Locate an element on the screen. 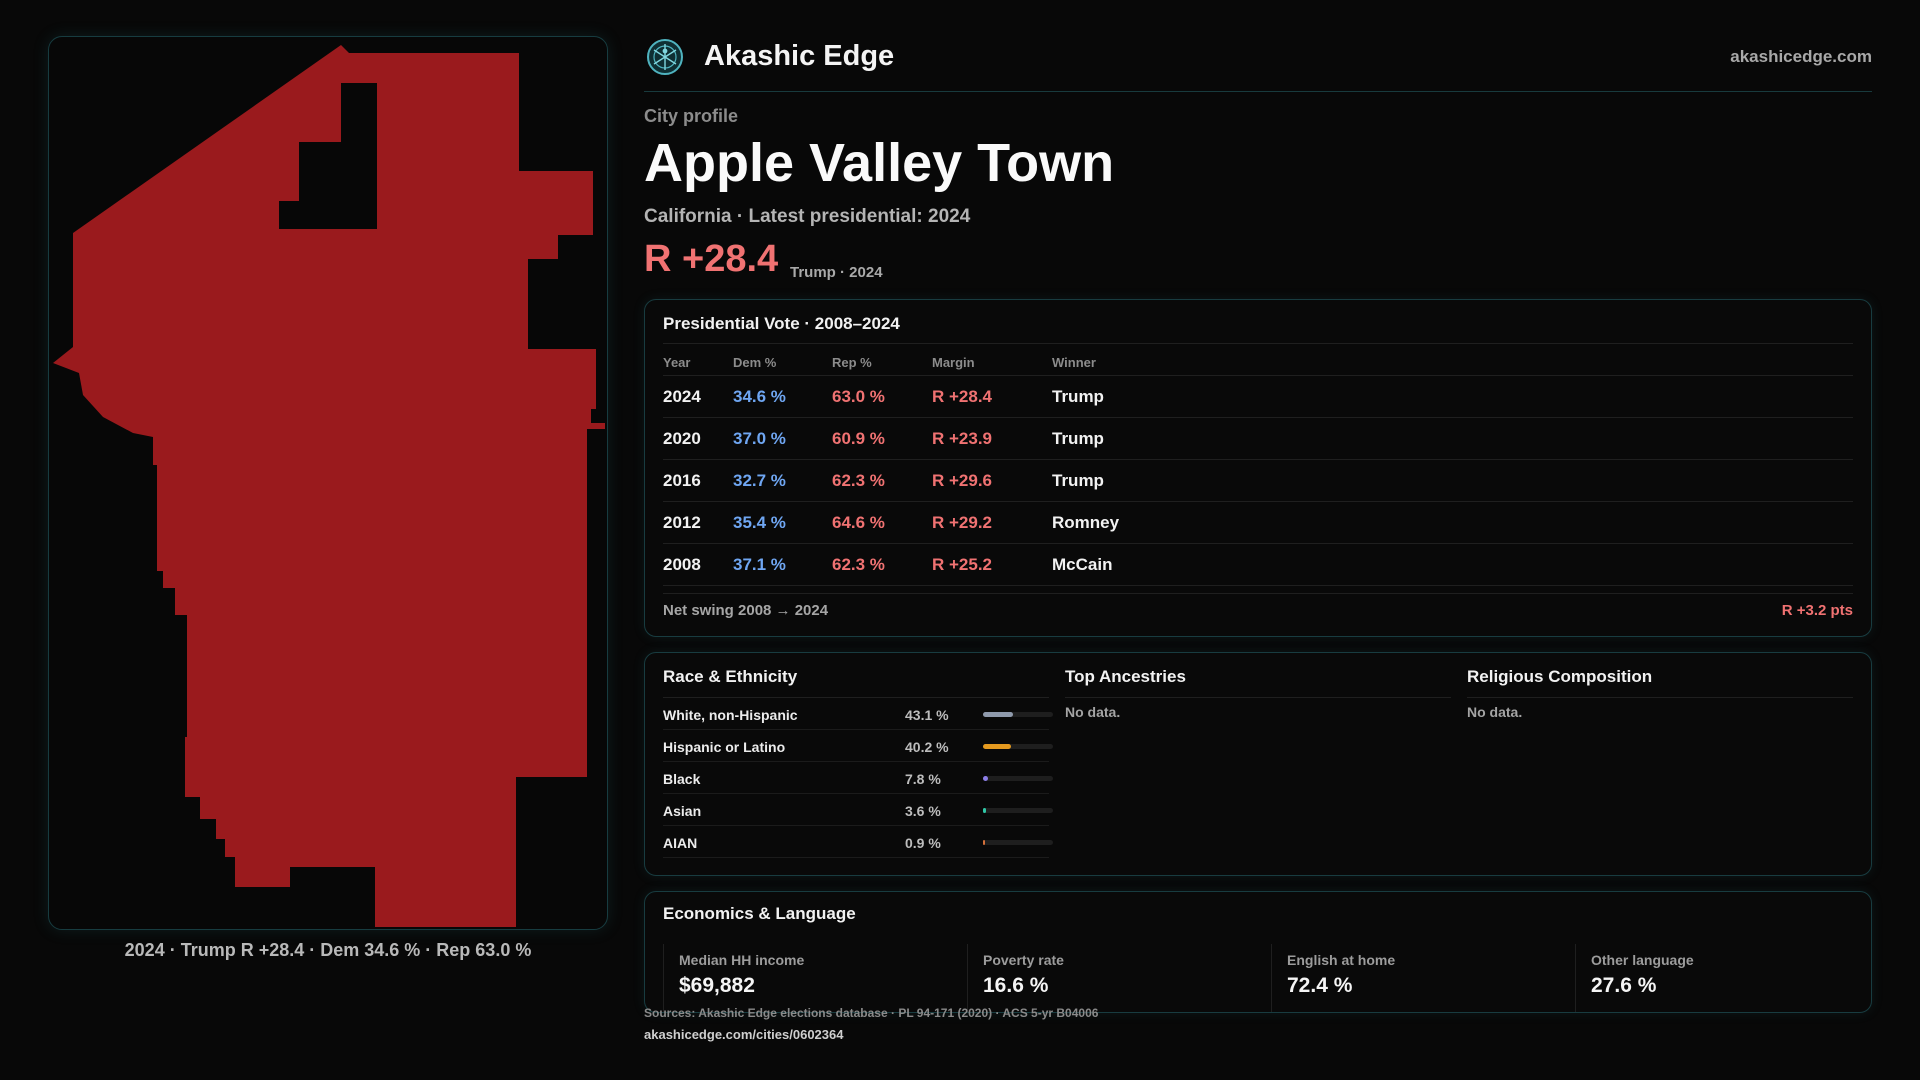 The width and height of the screenshot is (1920, 1080). stat-label: English at home is located at coordinates (1341, 960).